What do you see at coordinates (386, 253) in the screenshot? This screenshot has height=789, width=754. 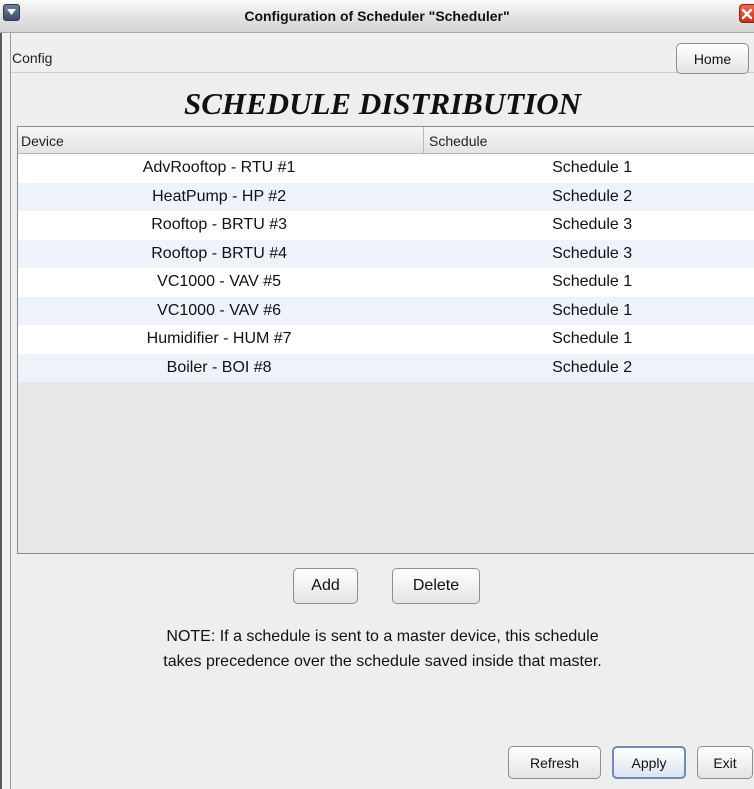 I see `table-row: Rooftop - BRTU #4 Schedule 3` at bounding box center [386, 253].